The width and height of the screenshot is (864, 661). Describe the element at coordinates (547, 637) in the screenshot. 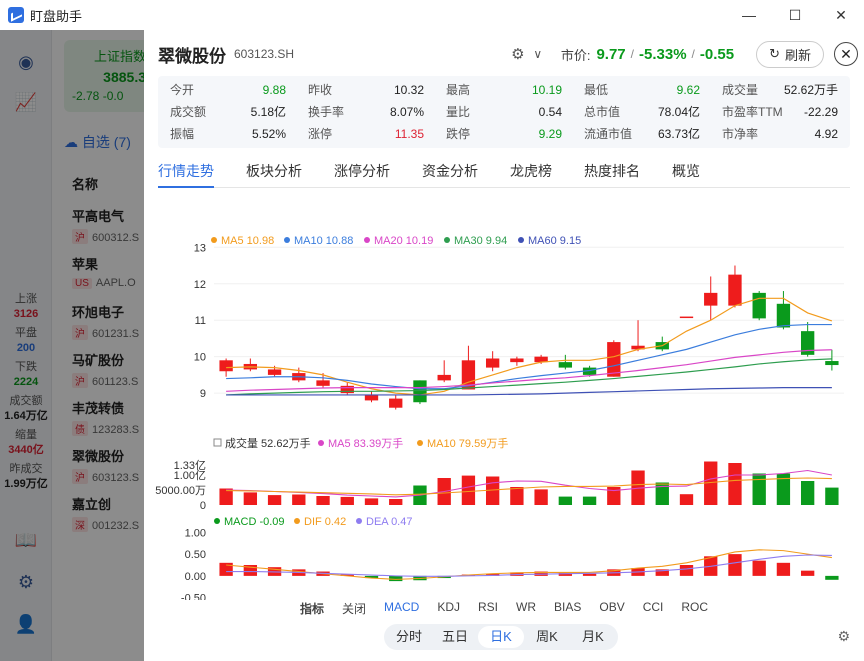

I see `period-button: 周K` at that location.